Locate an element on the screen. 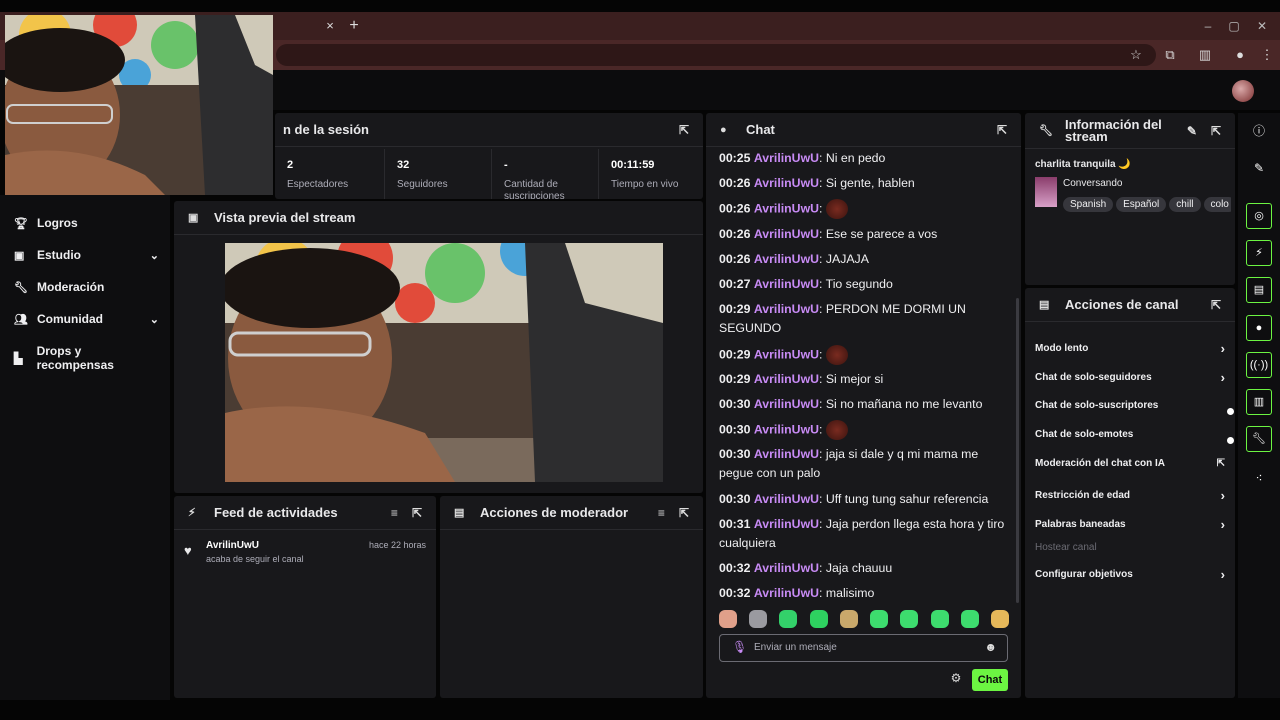  chat-text: Tio segundo is located at coordinates (859, 284).